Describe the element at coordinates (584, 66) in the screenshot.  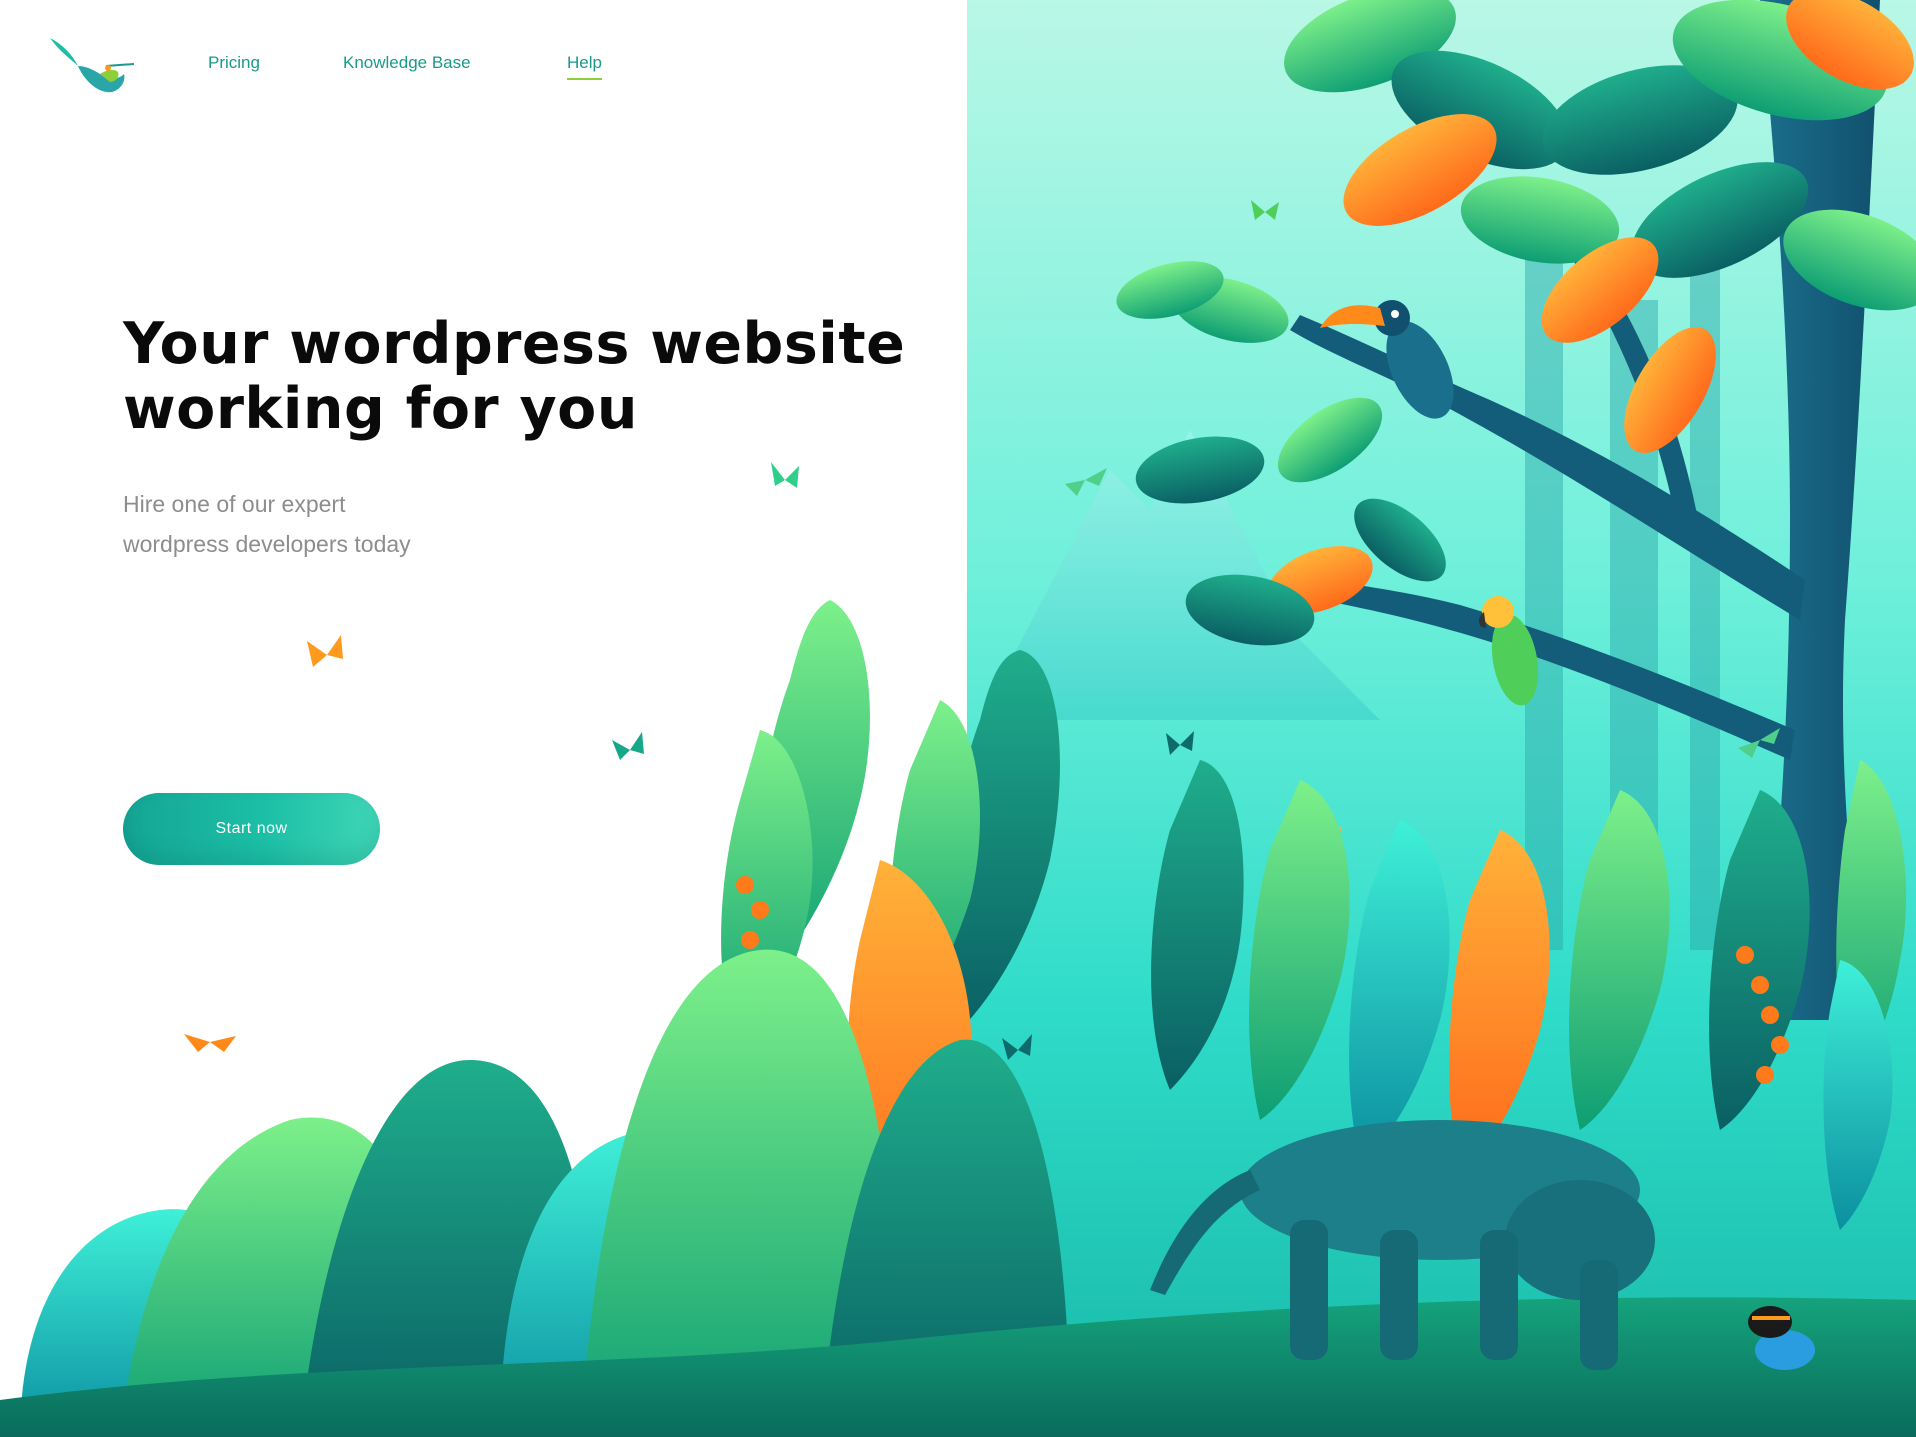
I see `nav-link-help: Help` at that location.